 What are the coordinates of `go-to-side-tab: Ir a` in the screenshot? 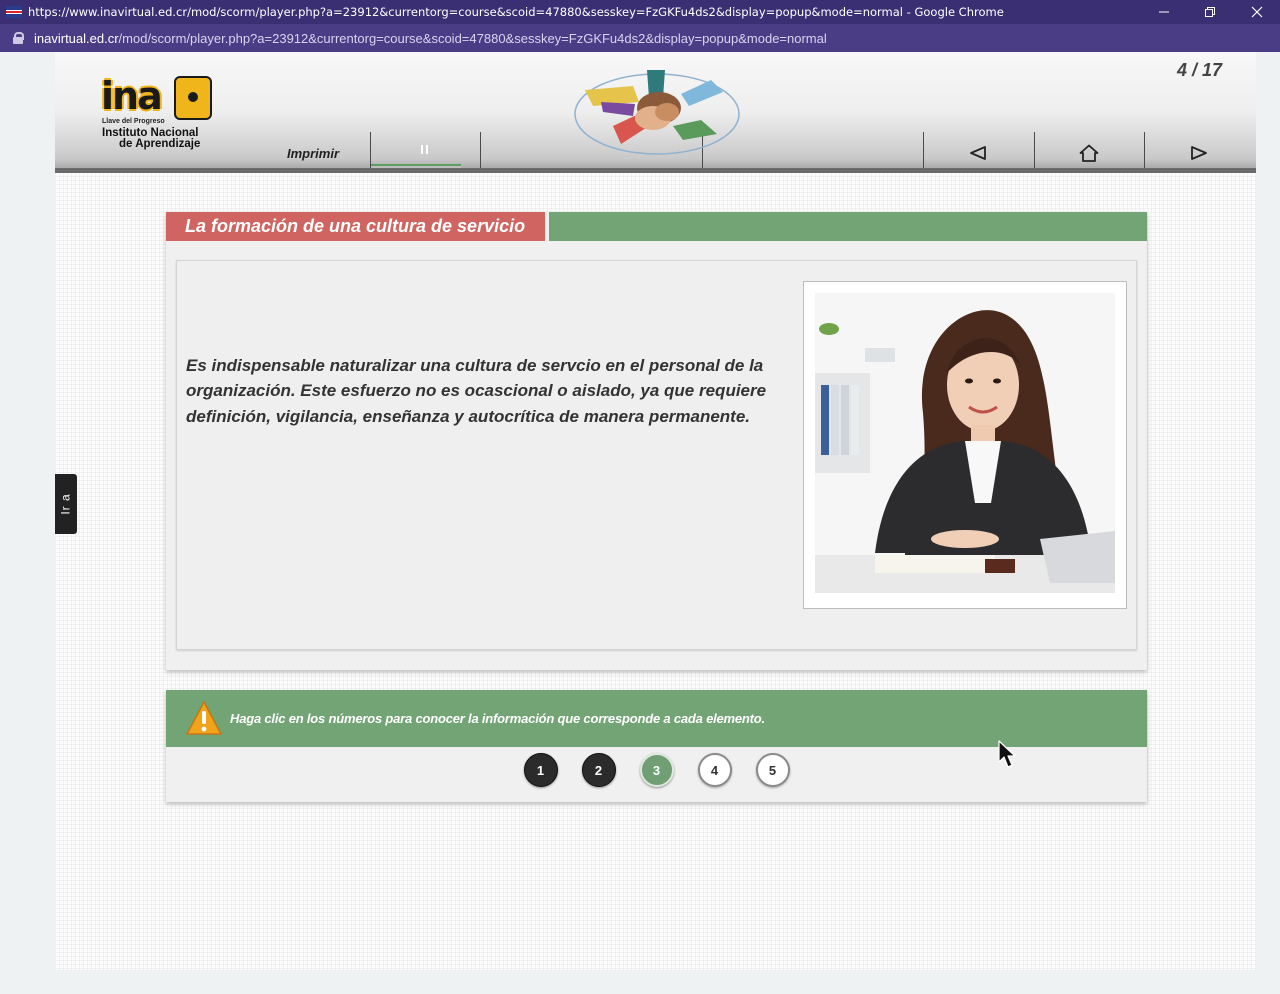 It's located at (66, 504).